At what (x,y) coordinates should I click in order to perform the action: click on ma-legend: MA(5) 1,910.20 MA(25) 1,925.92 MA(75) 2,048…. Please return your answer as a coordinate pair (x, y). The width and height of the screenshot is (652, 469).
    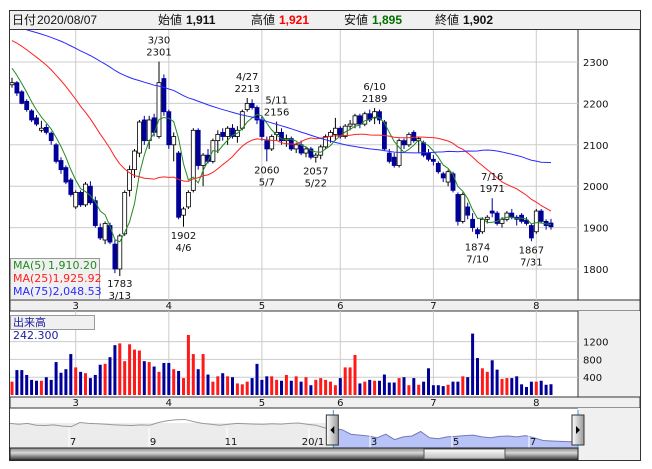
    Looking at the image, I should click on (56, 279).